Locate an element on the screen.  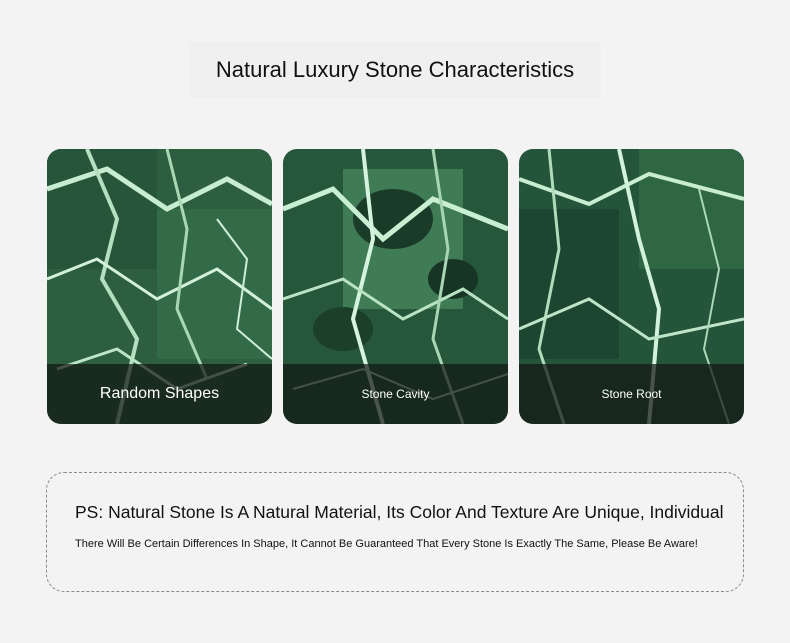
card-caption: Random Shapes is located at coordinates (159, 394).